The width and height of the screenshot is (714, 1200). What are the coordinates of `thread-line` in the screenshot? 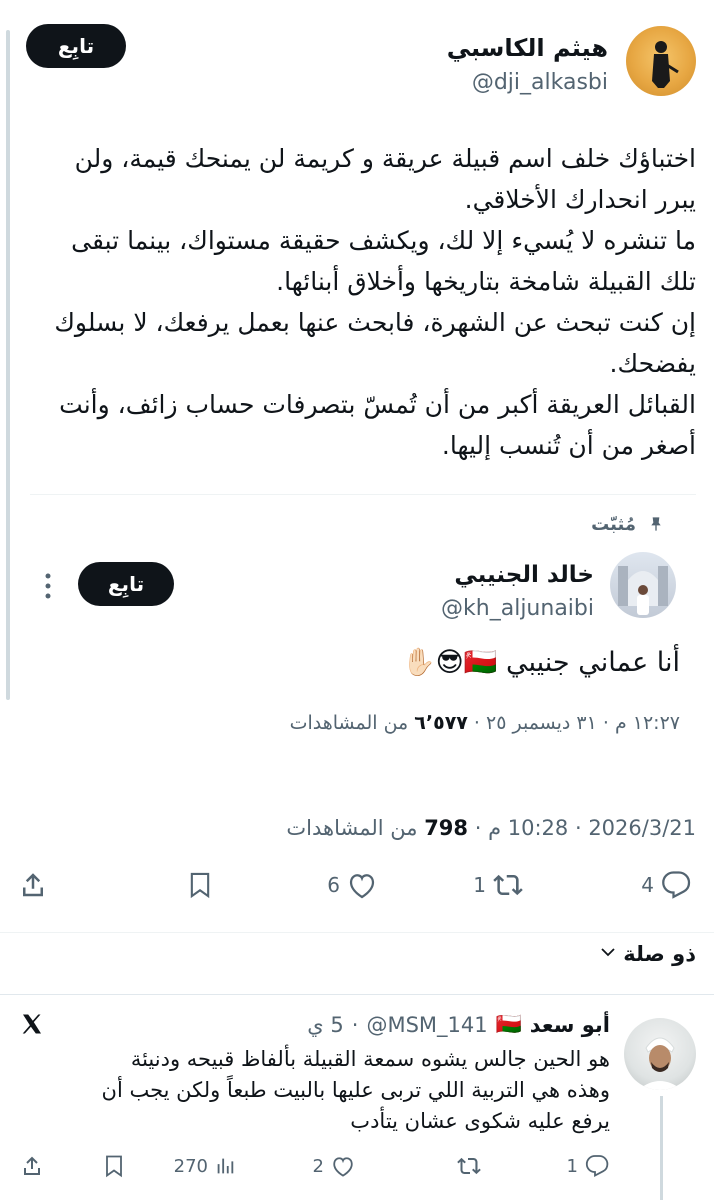 It's located at (661, 1148).